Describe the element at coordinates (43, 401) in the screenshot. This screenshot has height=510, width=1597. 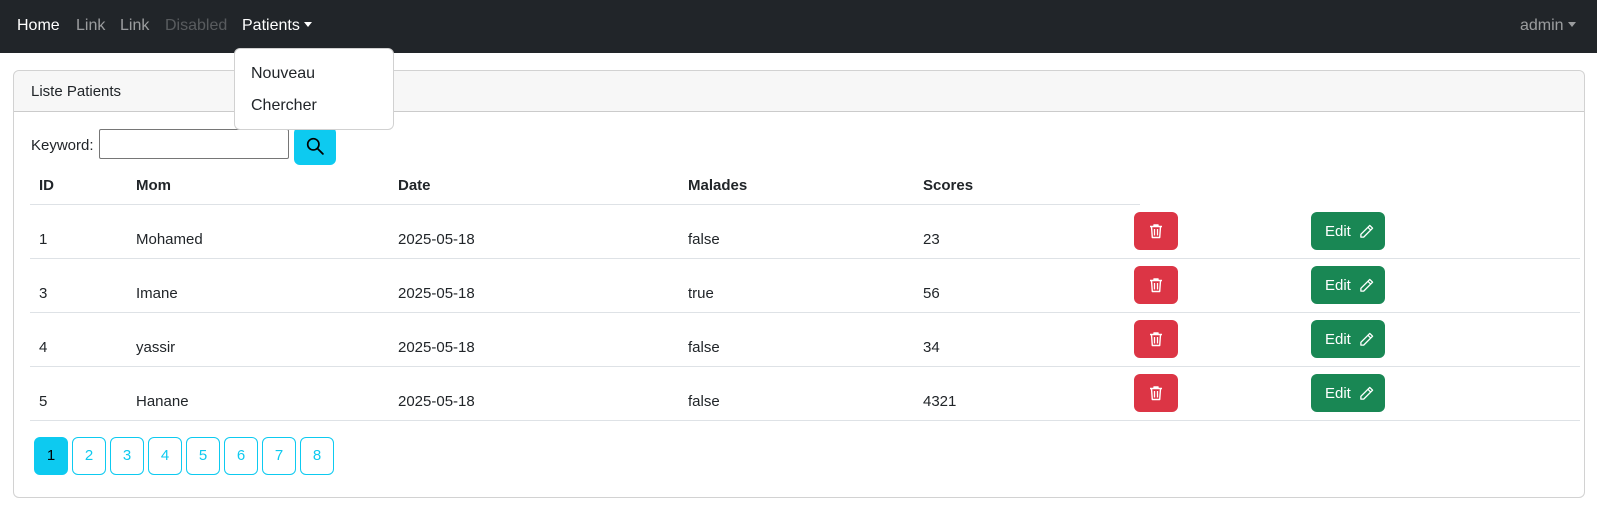
I see `cell-id: 5` at that location.